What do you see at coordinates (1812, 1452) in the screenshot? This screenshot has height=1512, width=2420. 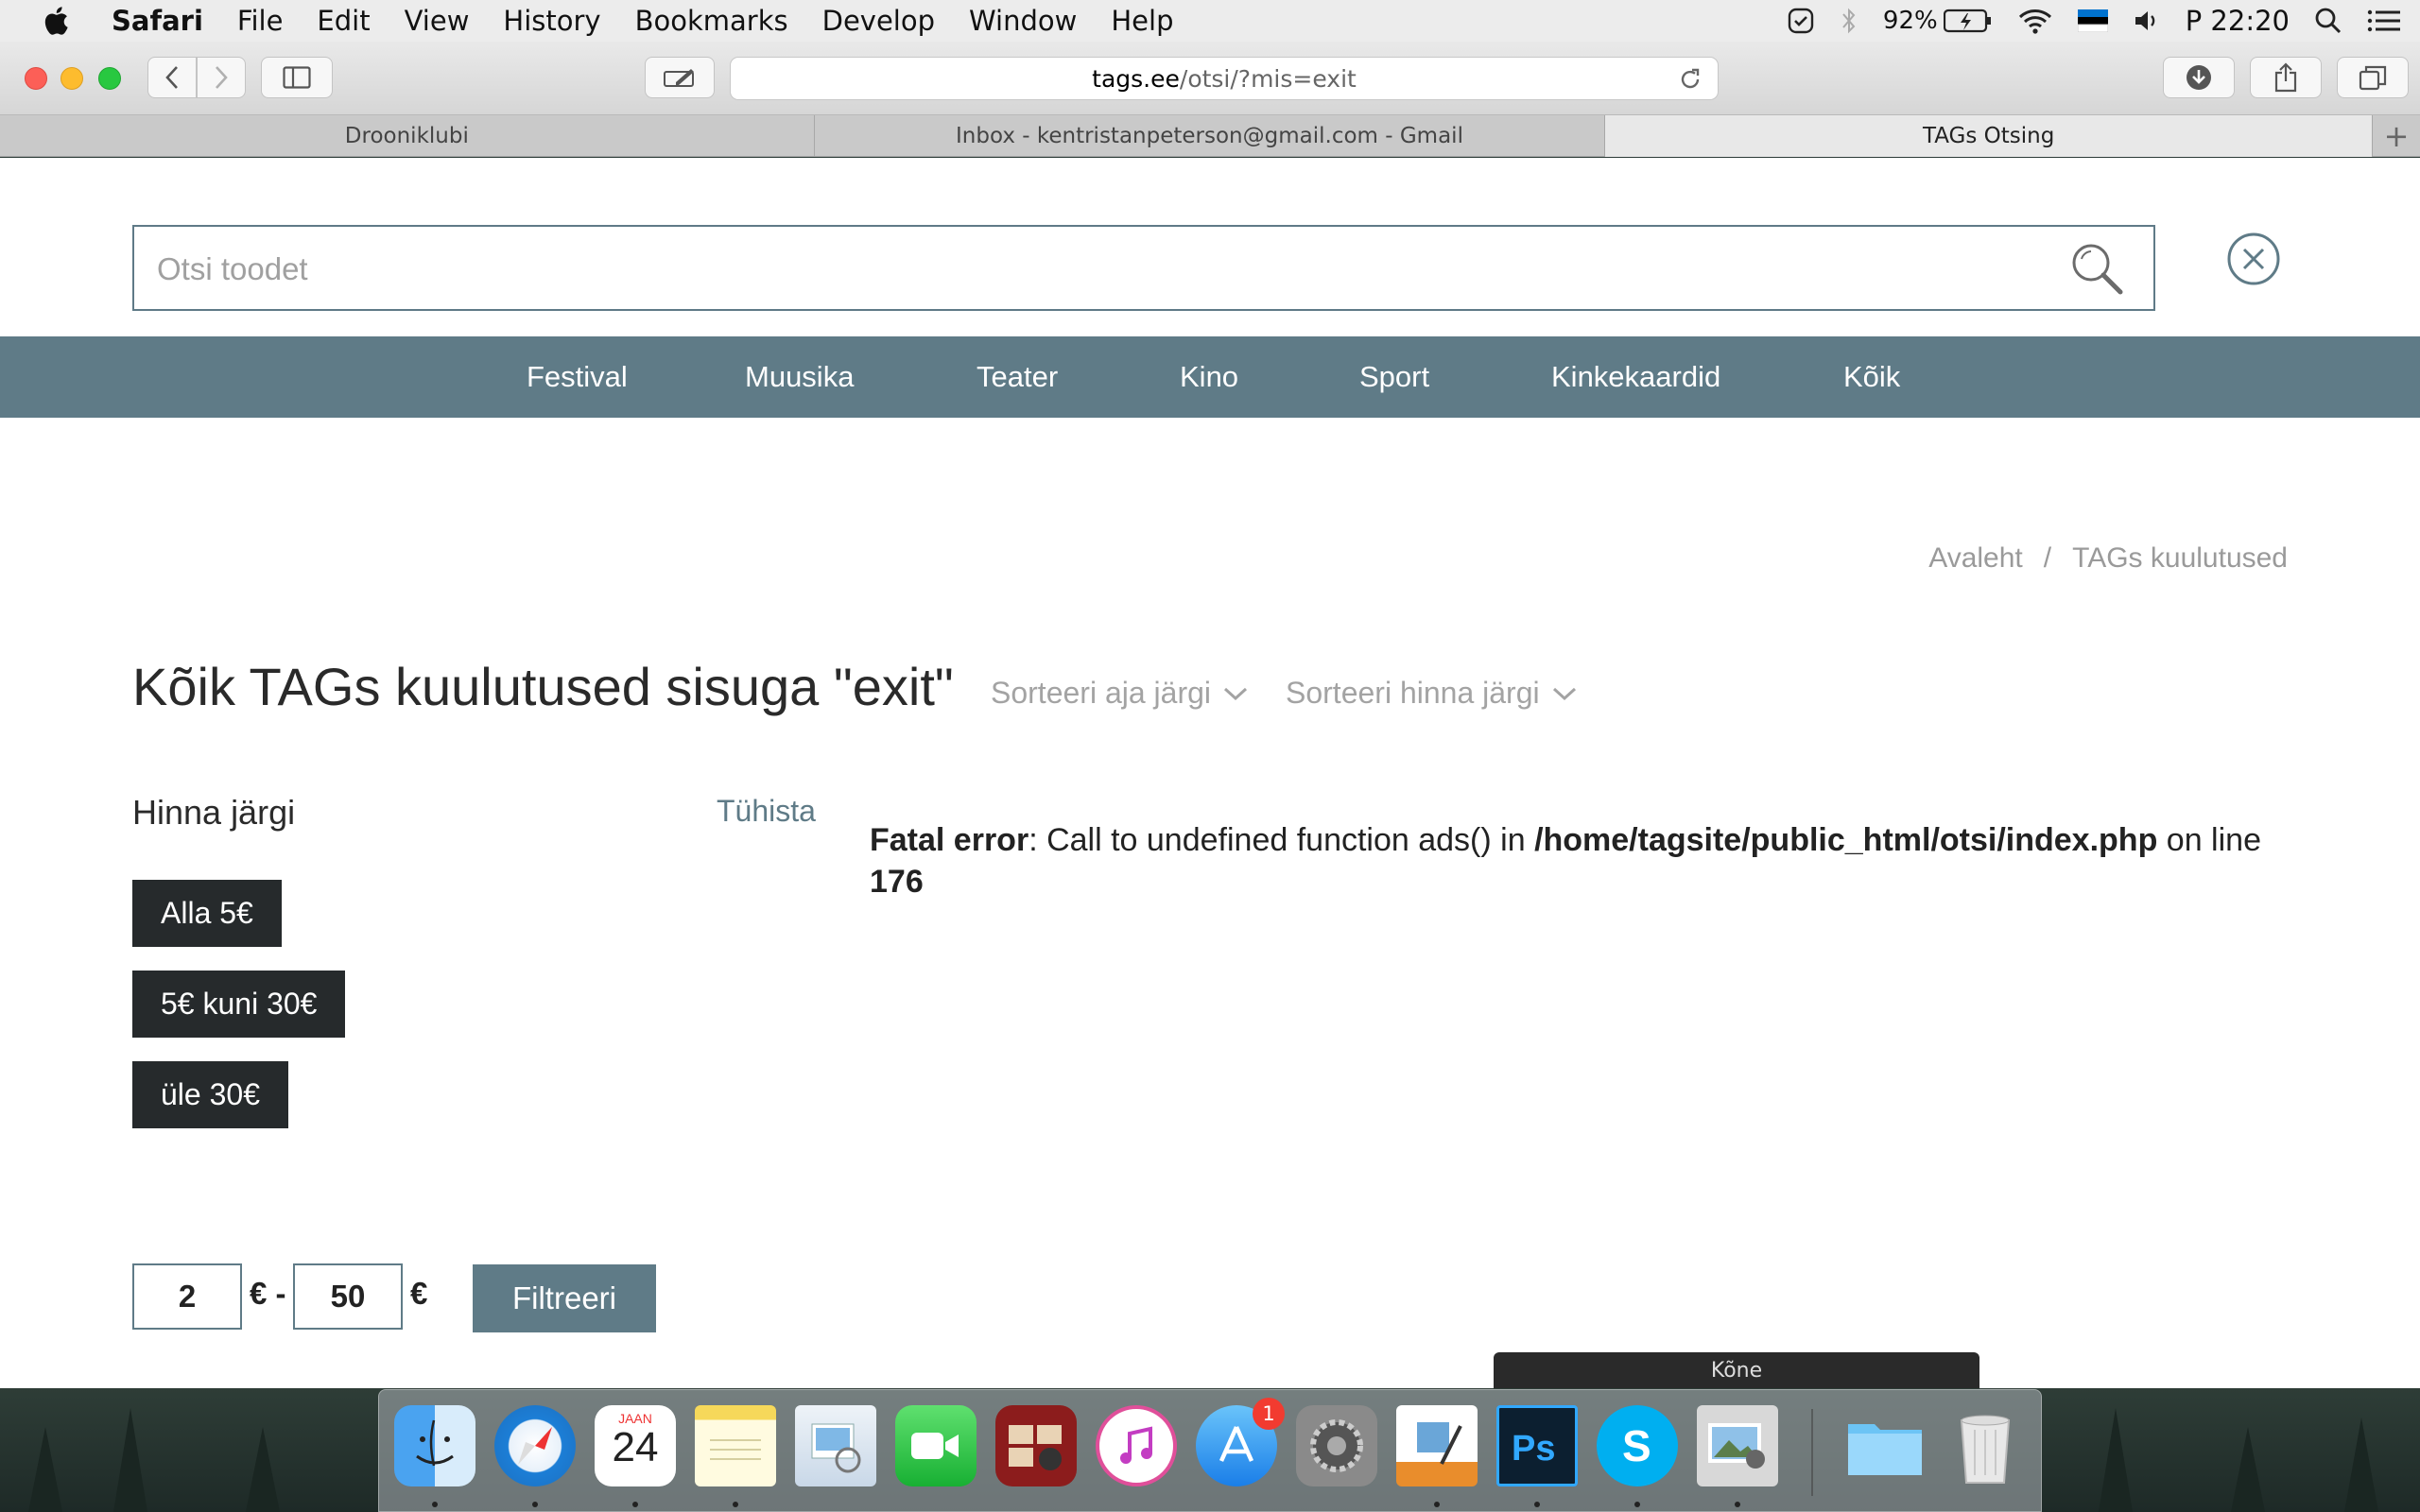 I see `dock-divider` at bounding box center [1812, 1452].